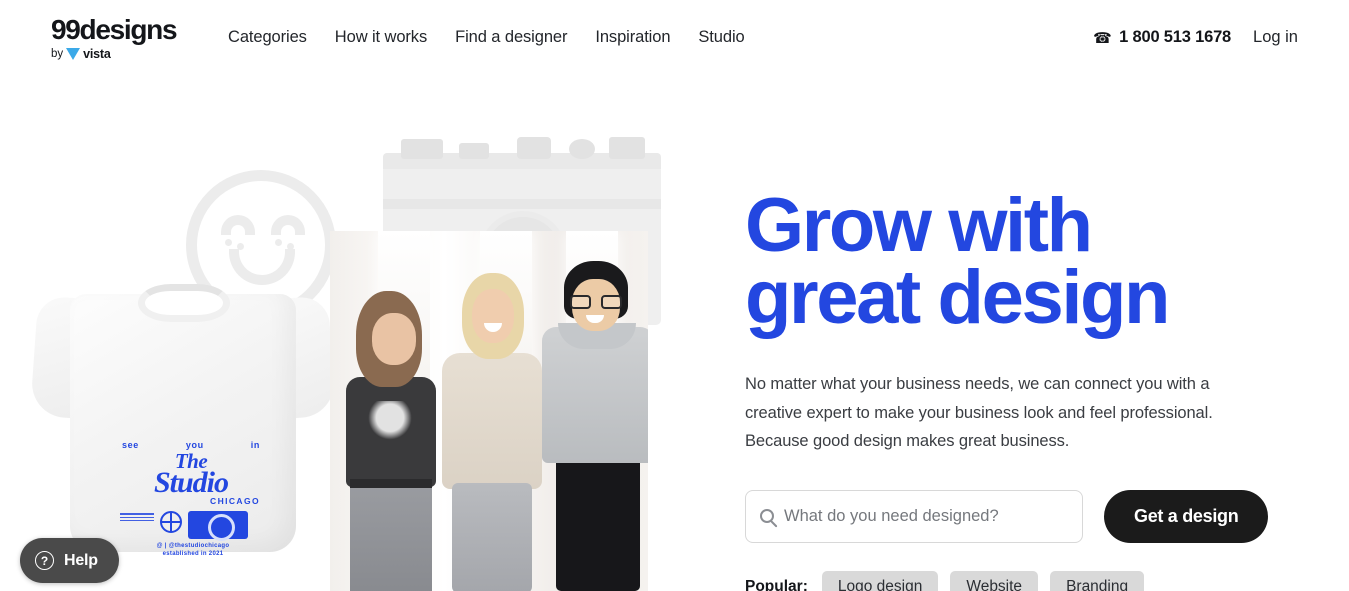 This screenshot has height=591, width=1349. What do you see at coordinates (1097, 580) in the screenshot?
I see `popular-tag-branding: Branding` at bounding box center [1097, 580].